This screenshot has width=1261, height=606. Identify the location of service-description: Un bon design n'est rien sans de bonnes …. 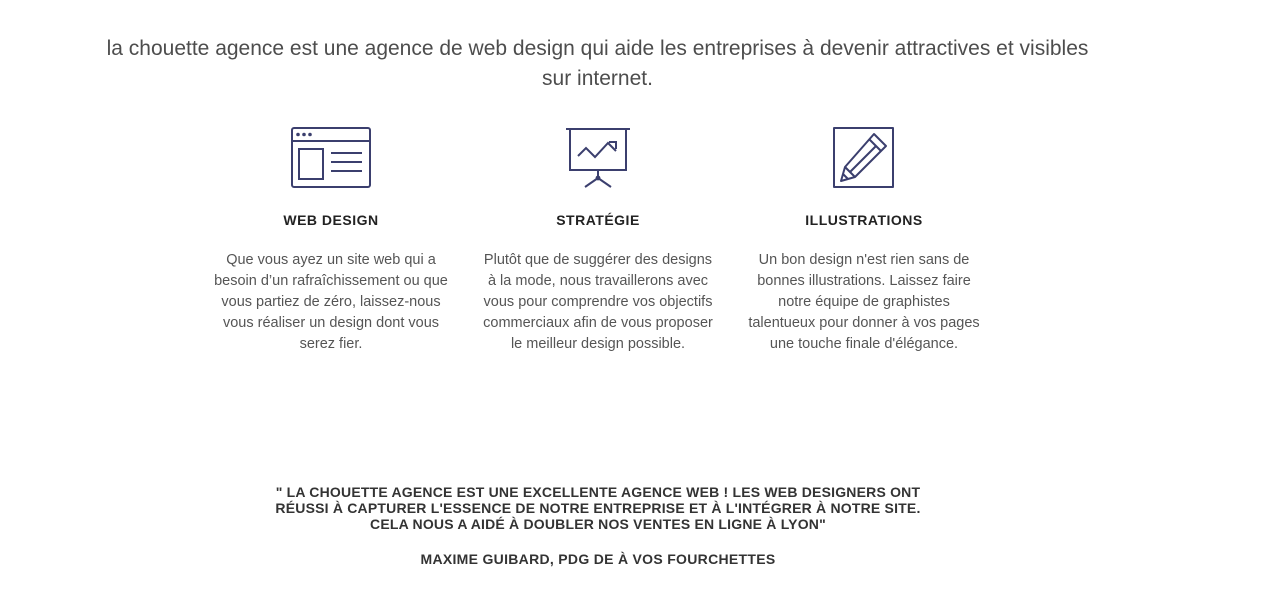
(864, 302).